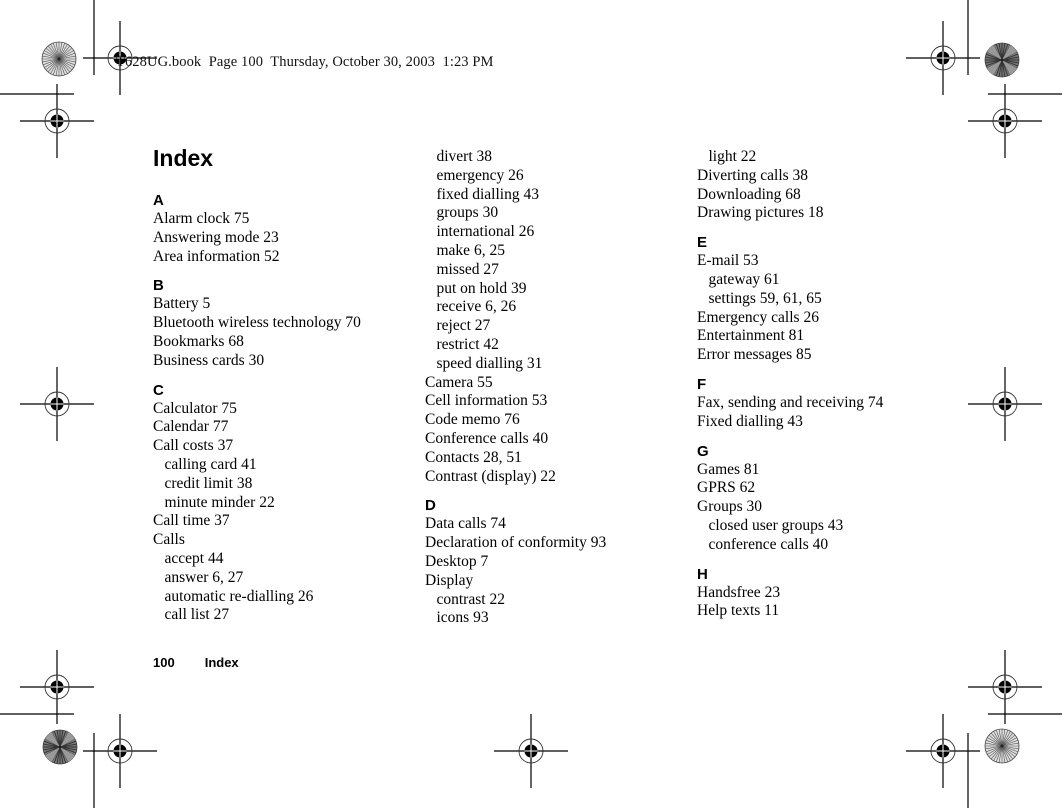  I want to click on index-subentry: groups 30, so click(467, 213).